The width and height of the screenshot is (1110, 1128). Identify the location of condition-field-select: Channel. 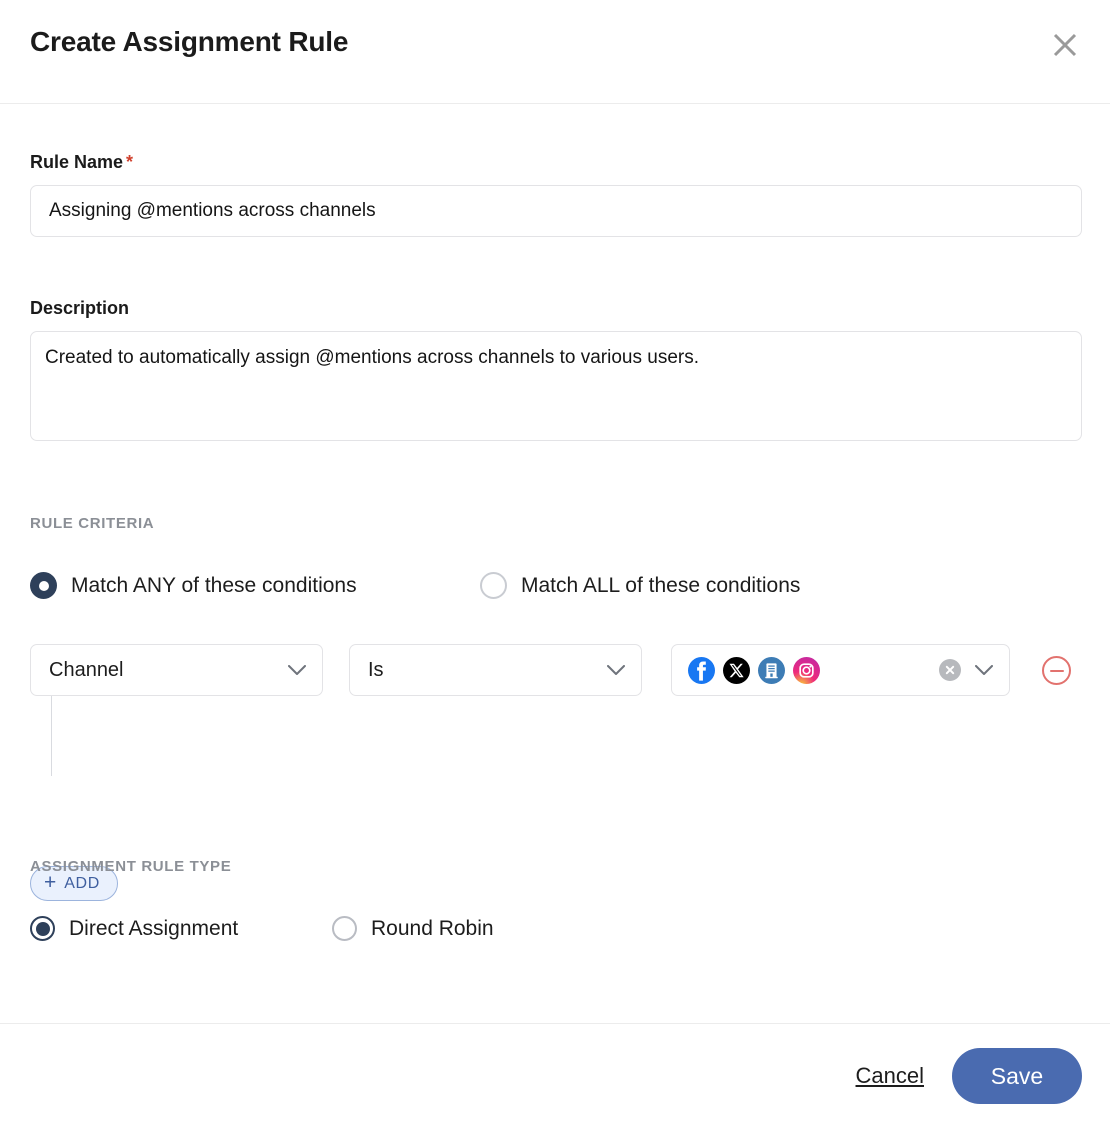
(176, 670).